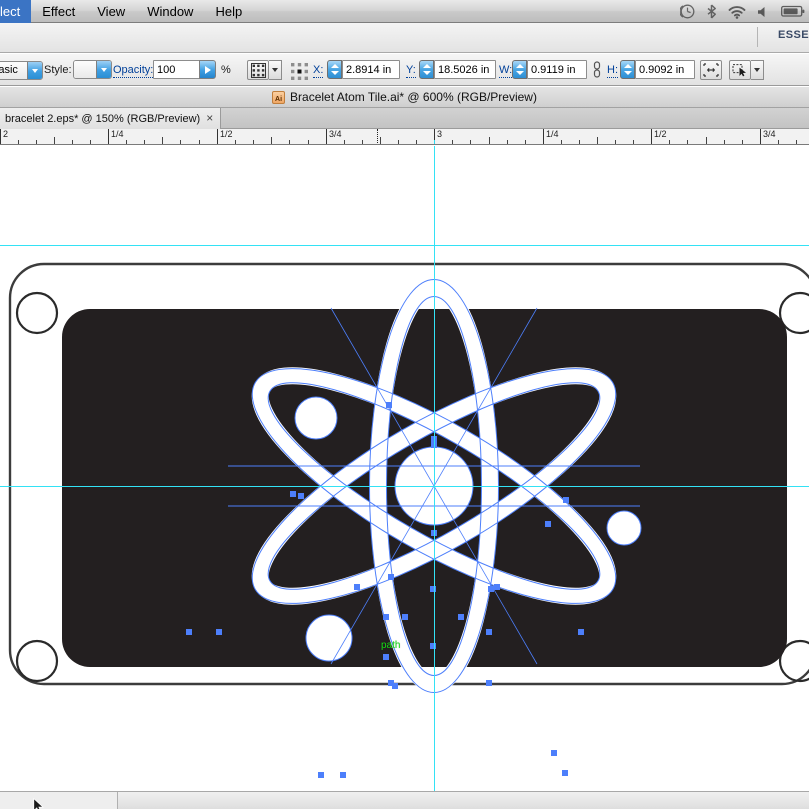 The image size is (809, 809). What do you see at coordinates (404, 11) in the screenshot?
I see `mac-menu-bar: lect Effect View Window Help` at bounding box center [404, 11].